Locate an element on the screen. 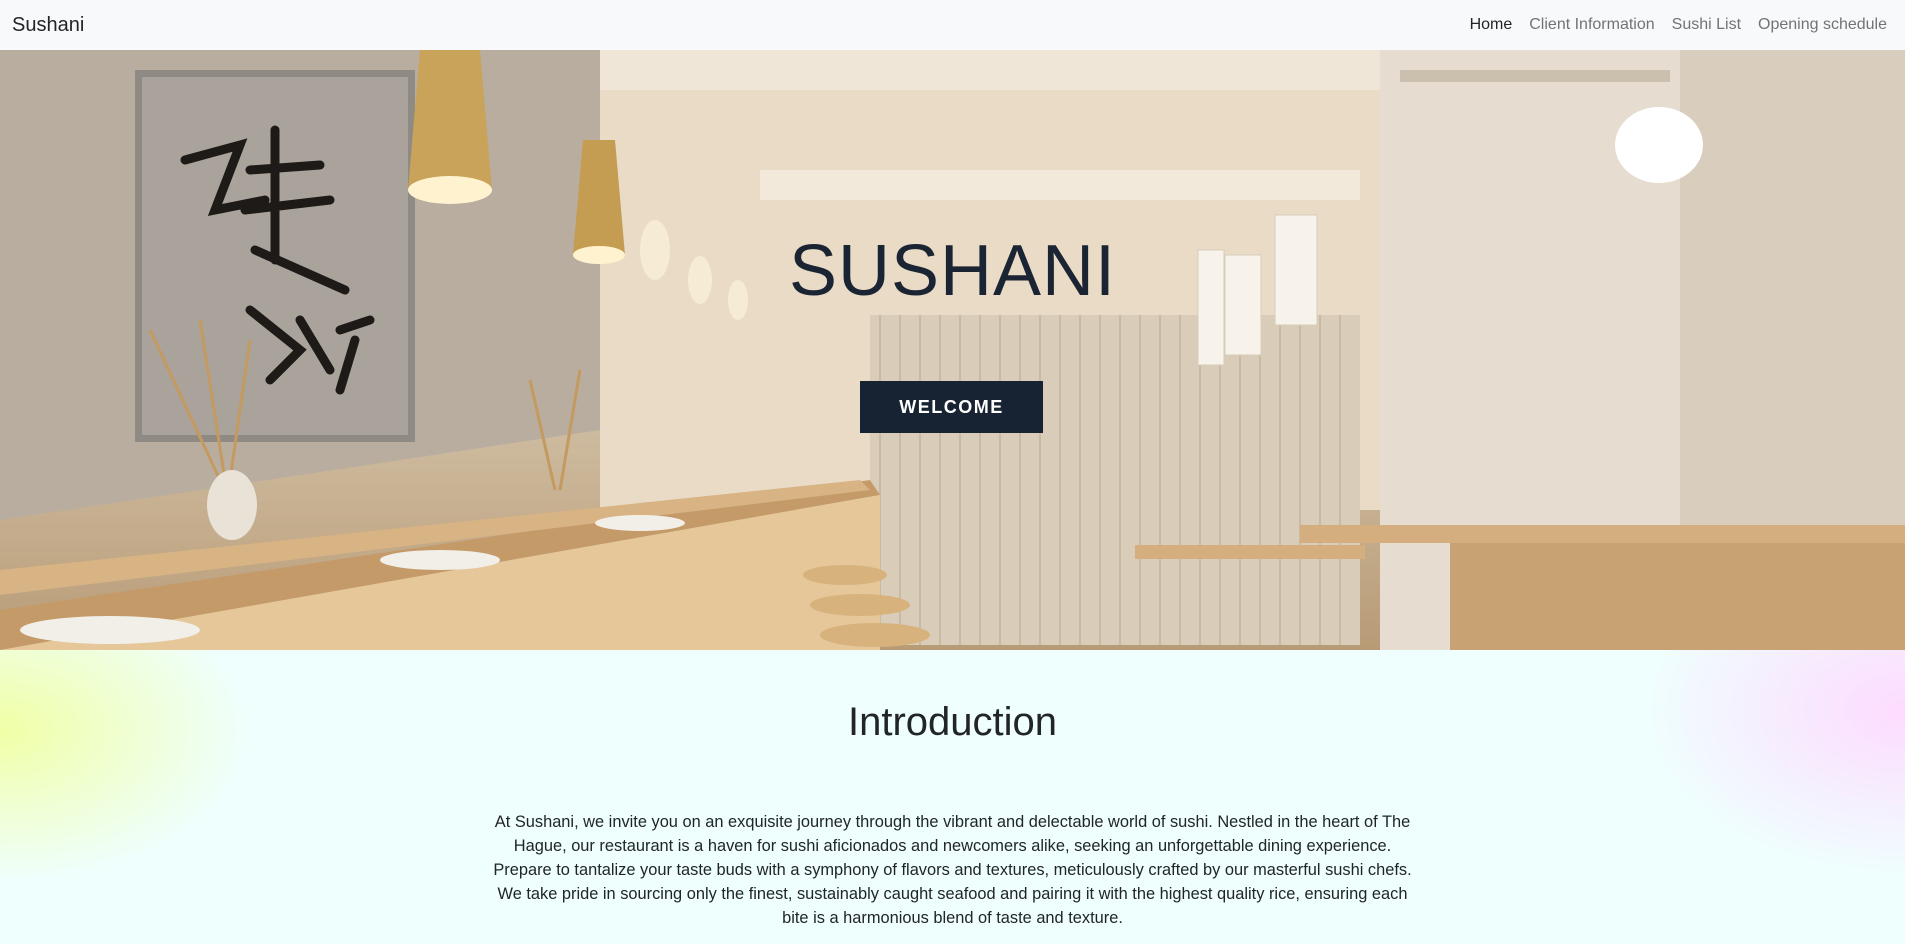 The height and width of the screenshot is (944, 1905). nav-link-client-information: Client Information is located at coordinates (1591, 25).